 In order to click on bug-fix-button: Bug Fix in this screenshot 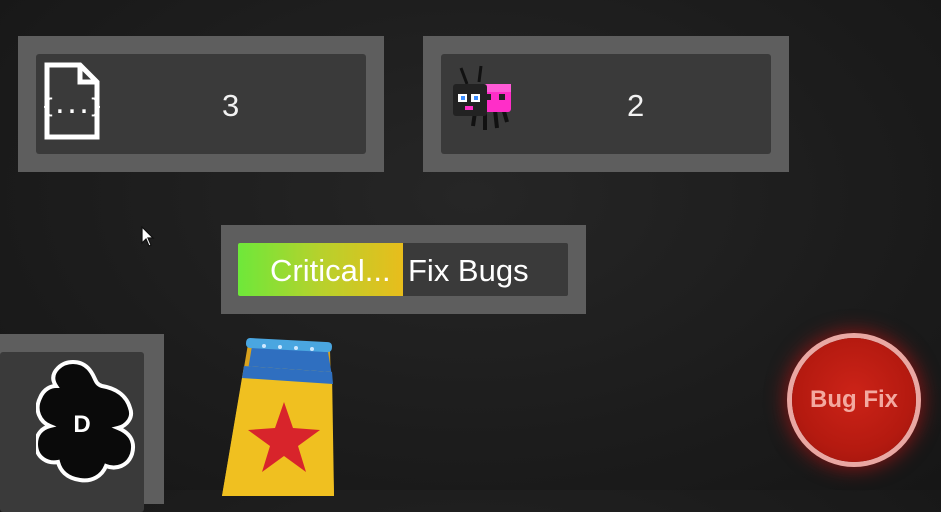, I will do `click(854, 400)`.